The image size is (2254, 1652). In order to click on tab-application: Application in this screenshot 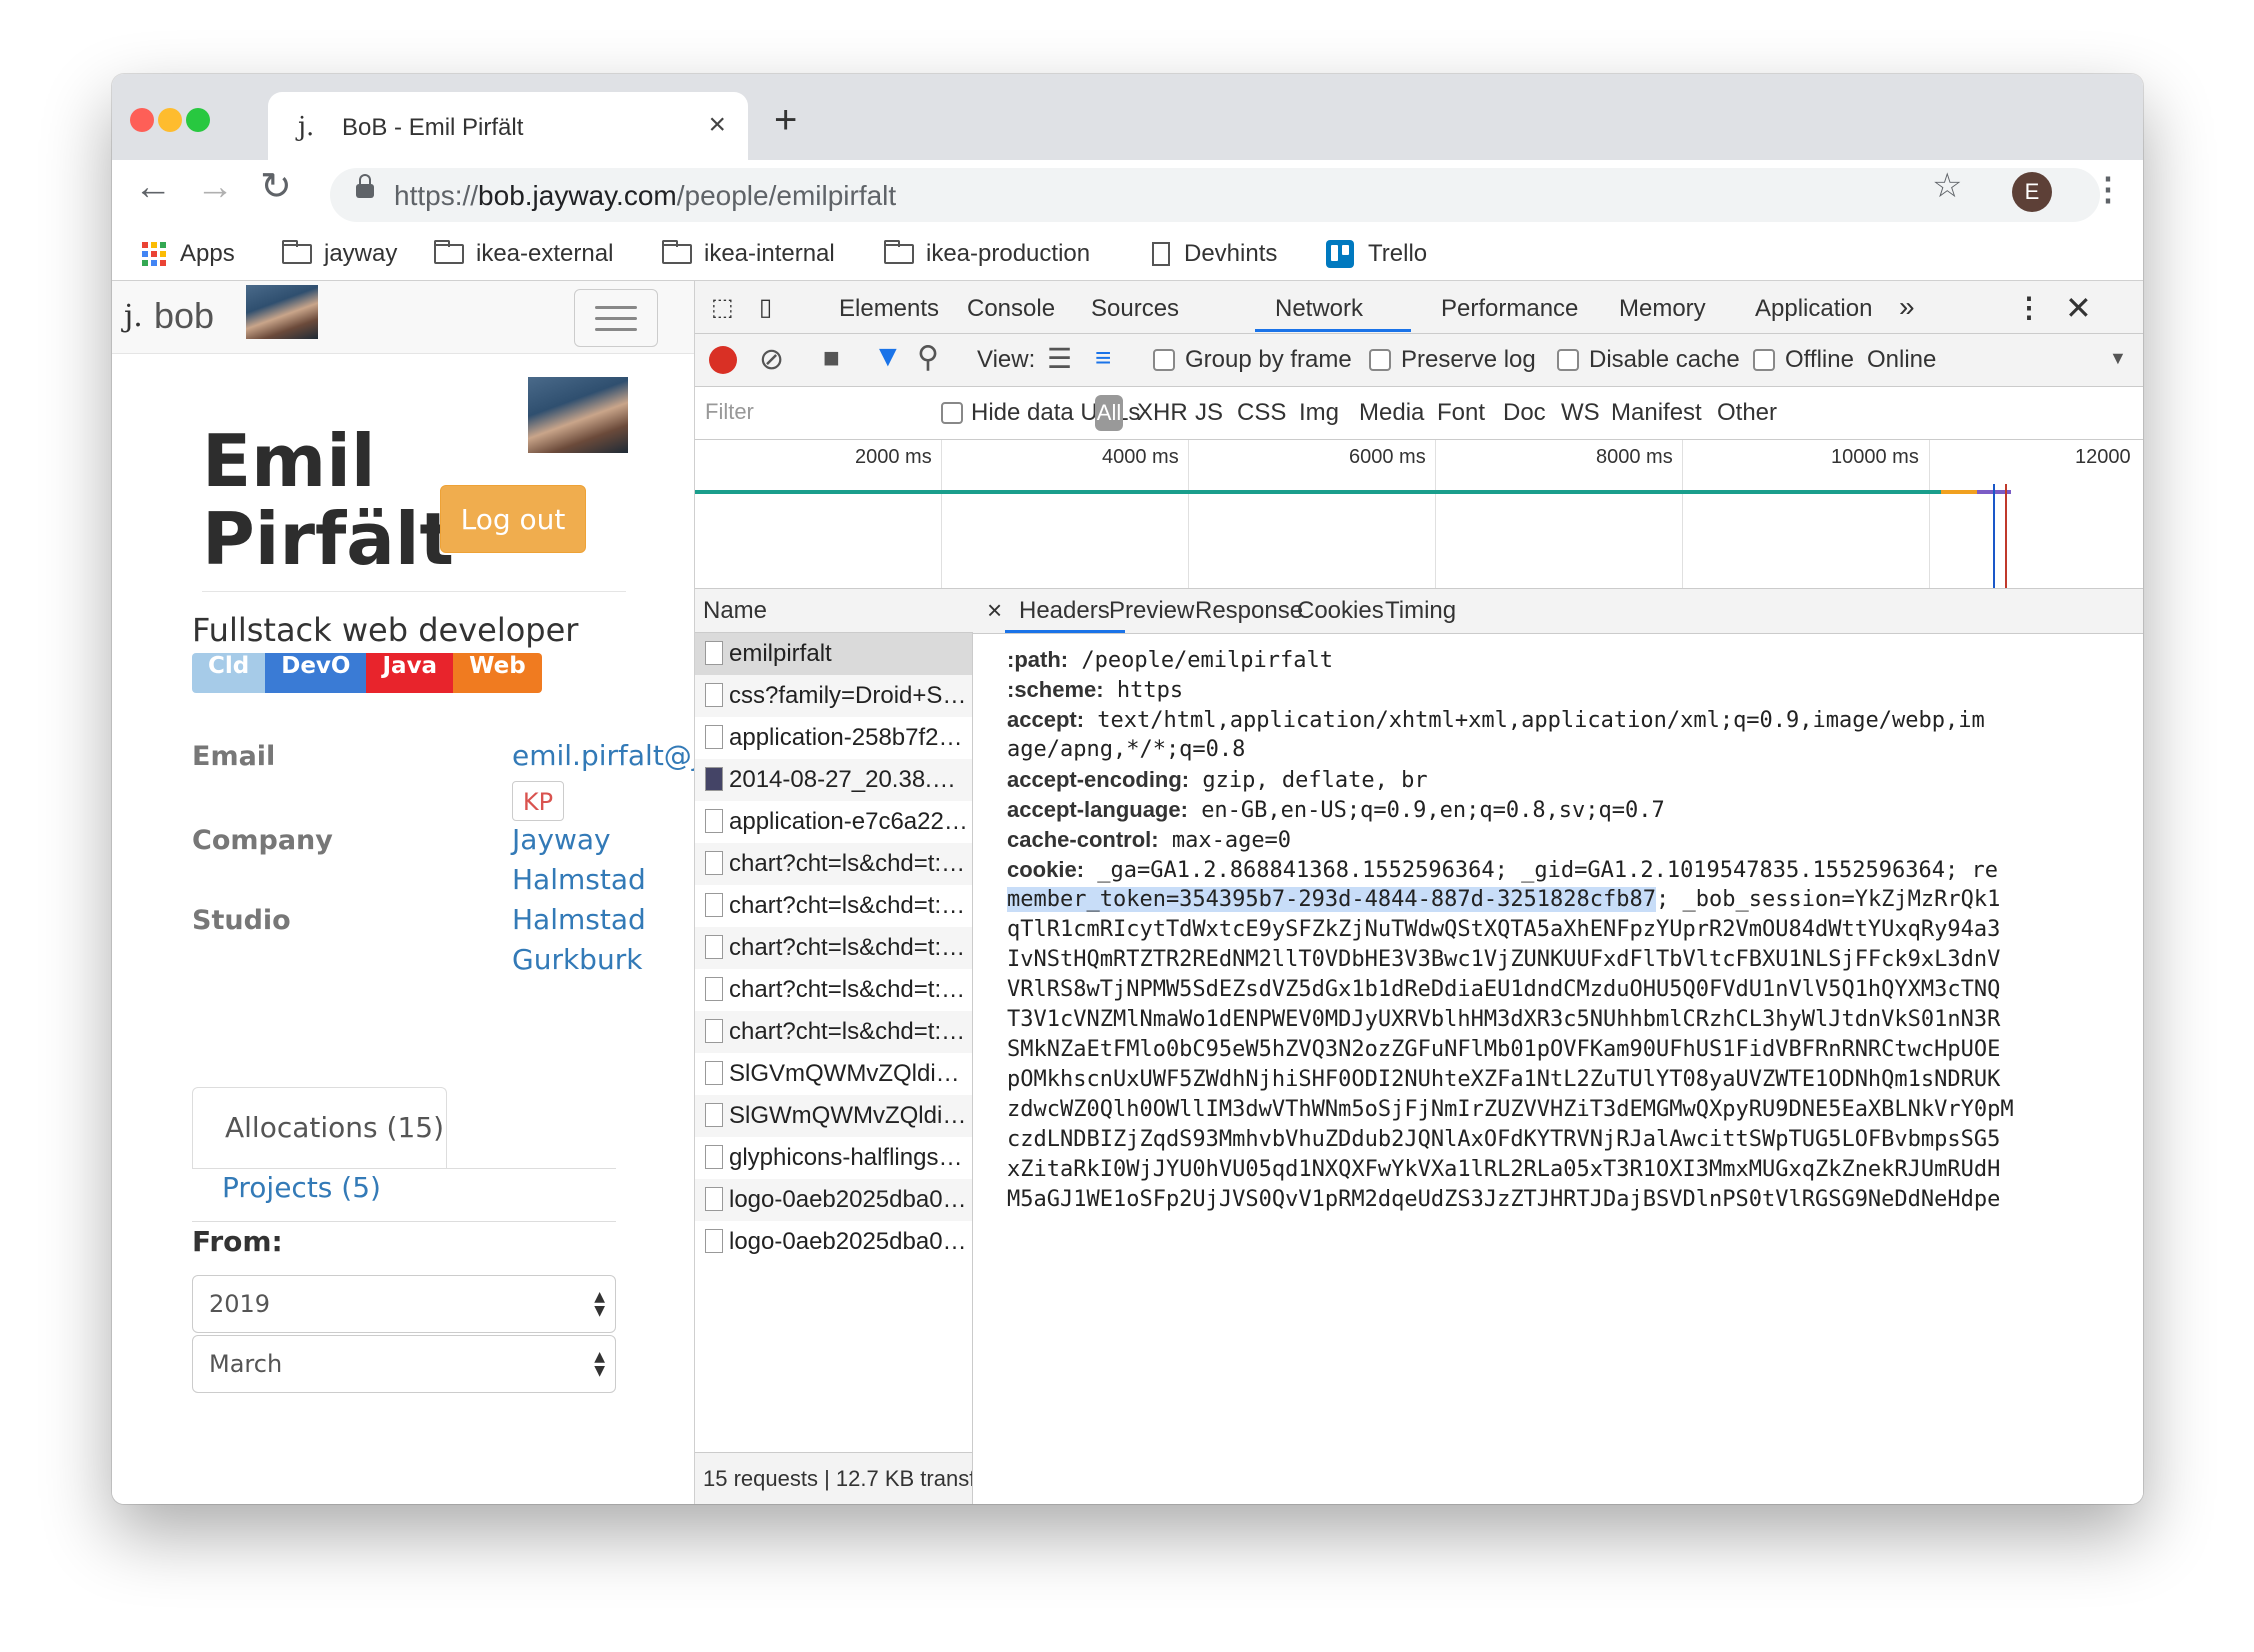, I will do `click(1813, 309)`.